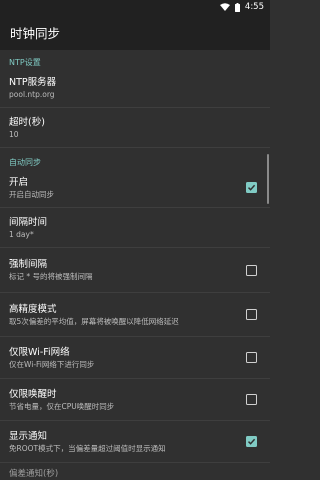 The height and width of the screenshot is (480, 320). What do you see at coordinates (251, 357) in the screenshot?
I see `wifi-only-checkbox` at bounding box center [251, 357].